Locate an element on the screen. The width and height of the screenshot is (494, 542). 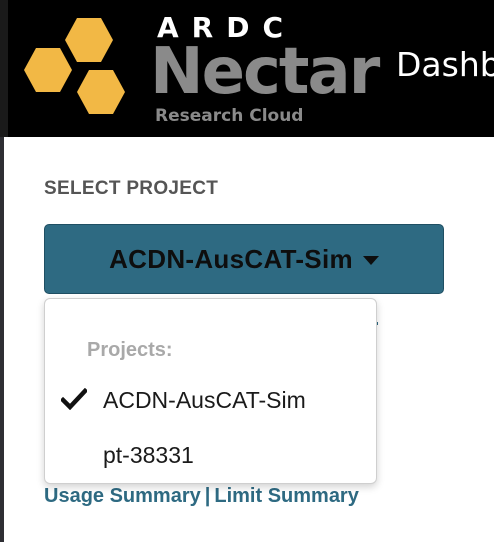
limit-summary-link: Limit Summary is located at coordinates (286, 496).